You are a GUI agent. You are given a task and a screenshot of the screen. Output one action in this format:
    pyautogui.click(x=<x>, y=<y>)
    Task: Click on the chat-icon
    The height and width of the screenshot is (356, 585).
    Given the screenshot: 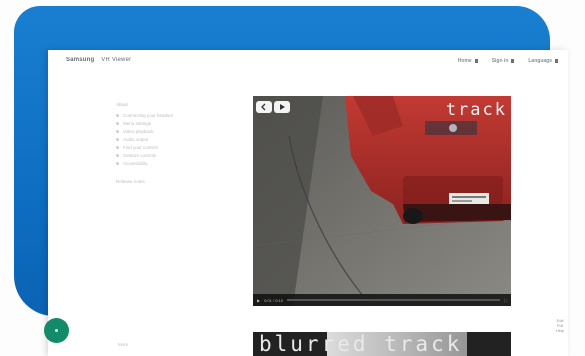 What is the action you would take?
    pyautogui.click(x=56, y=330)
    